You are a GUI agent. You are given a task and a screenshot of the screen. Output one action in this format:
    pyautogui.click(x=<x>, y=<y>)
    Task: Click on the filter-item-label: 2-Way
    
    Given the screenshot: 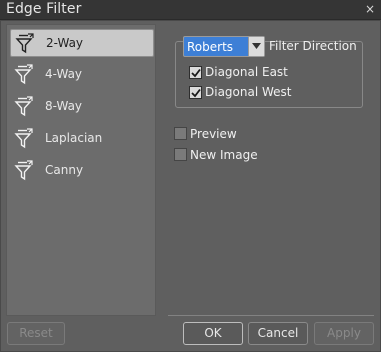 What is the action you would take?
    pyautogui.click(x=65, y=43)
    